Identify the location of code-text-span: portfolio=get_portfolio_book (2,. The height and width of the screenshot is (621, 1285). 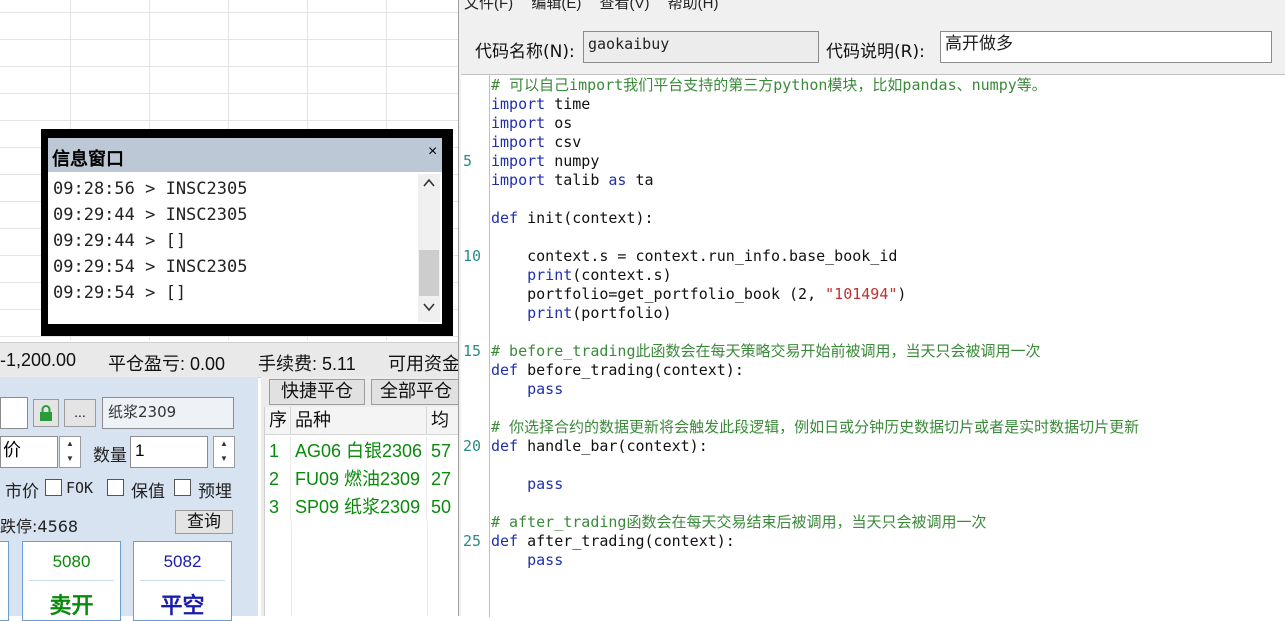
(658, 294).